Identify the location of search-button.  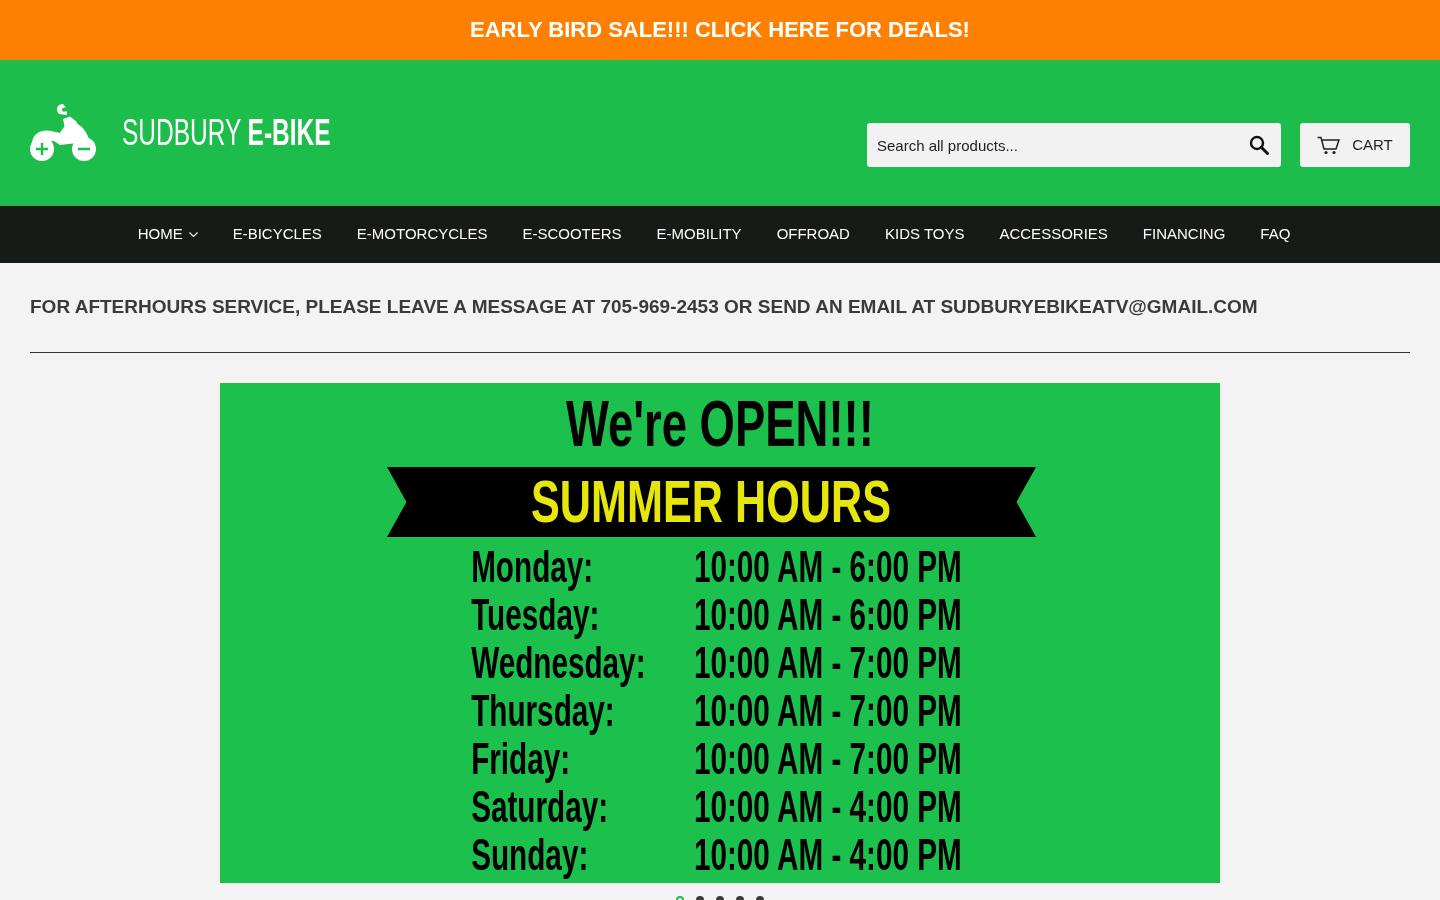
(1258, 145).